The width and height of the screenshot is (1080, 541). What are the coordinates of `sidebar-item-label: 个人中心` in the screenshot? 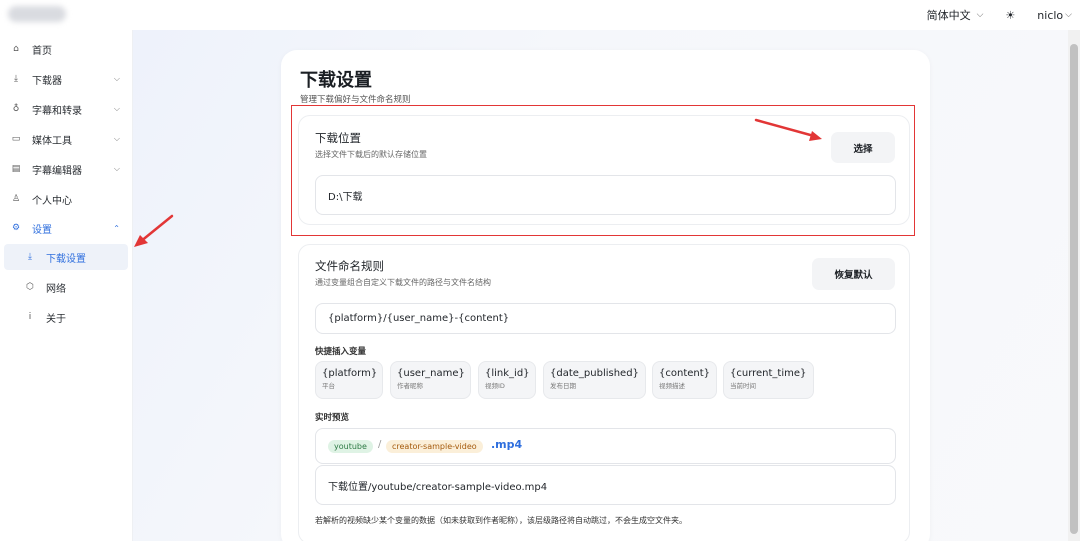 It's located at (52, 201).